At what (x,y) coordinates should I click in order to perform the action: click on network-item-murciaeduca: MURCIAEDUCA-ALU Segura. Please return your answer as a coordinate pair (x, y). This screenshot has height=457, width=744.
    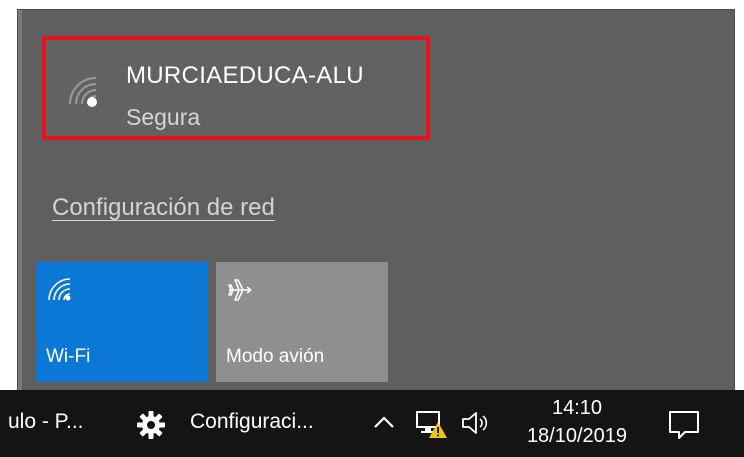
    Looking at the image, I should click on (236, 88).